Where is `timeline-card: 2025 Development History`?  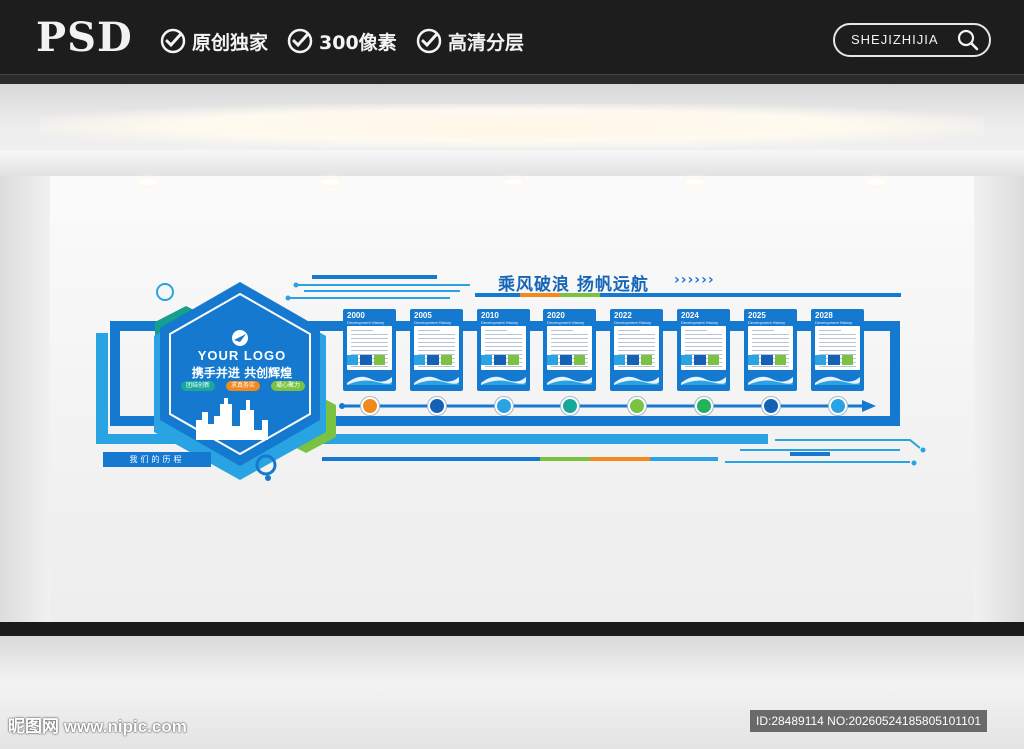 timeline-card: 2025 Development History is located at coordinates (770, 350).